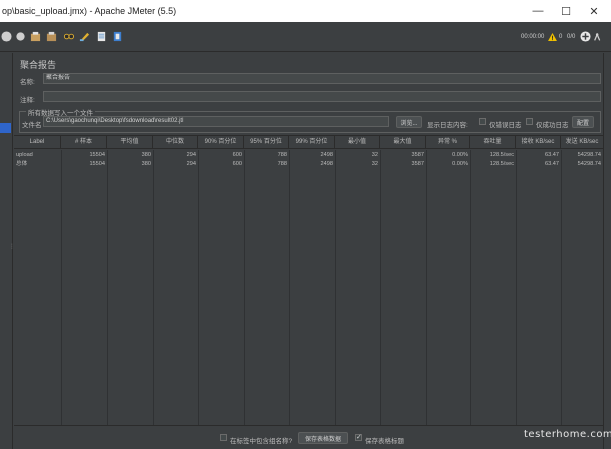  What do you see at coordinates (35, 36) in the screenshot?
I see `stop-icon` at bounding box center [35, 36].